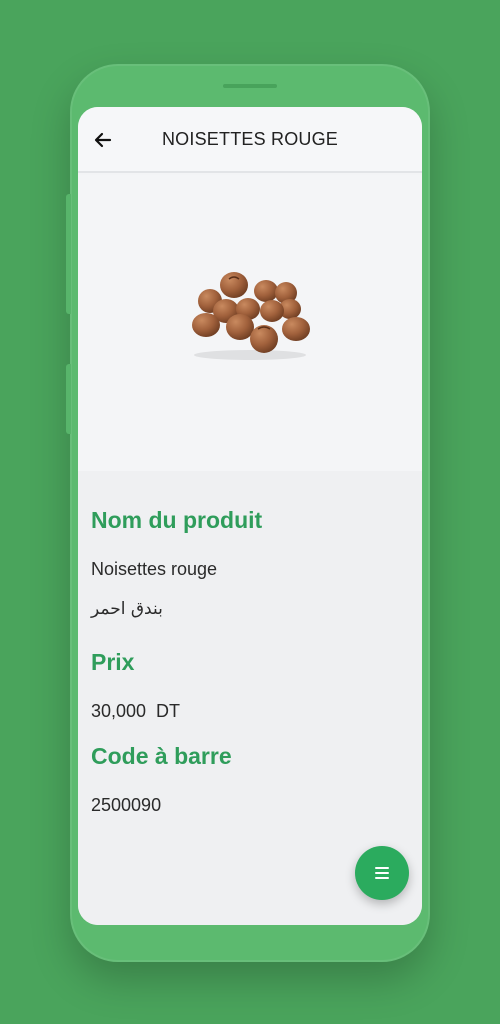 This screenshot has width=500, height=1024. I want to click on arrow-left-icon, so click(103, 140).